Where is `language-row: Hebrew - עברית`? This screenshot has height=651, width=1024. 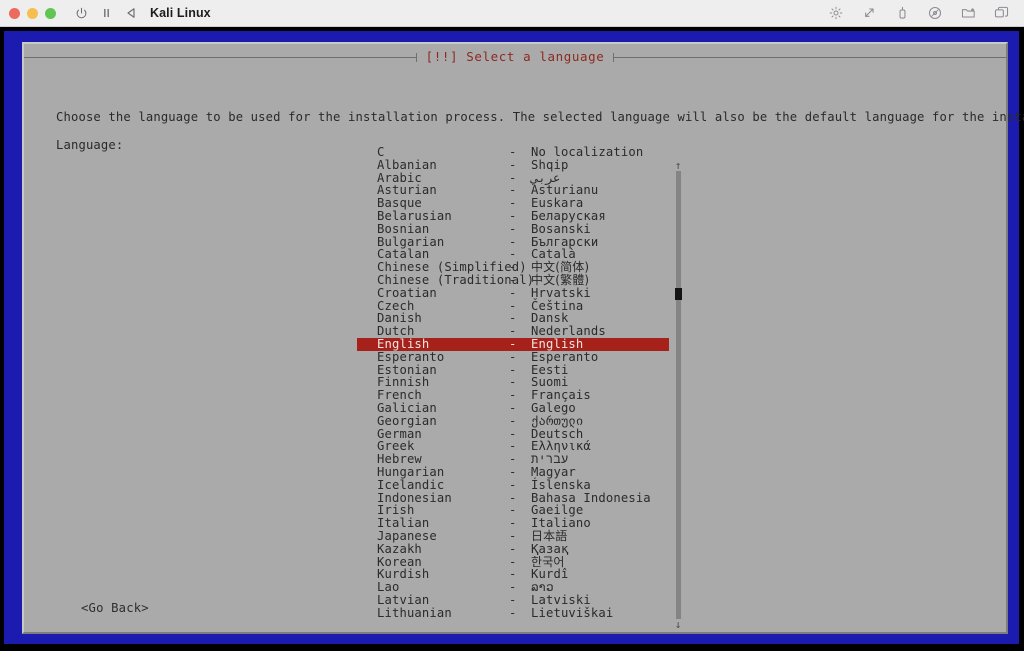 language-row: Hebrew - עברית is located at coordinates (513, 459).